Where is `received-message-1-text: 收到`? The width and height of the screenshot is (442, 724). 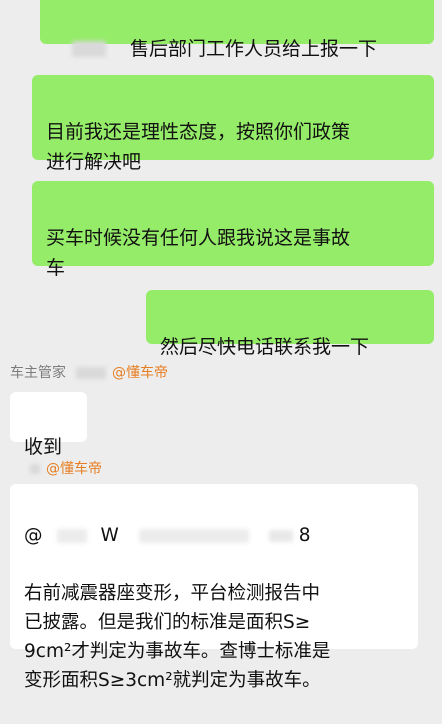
received-message-1-text: 收到 is located at coordinates (43, 447).